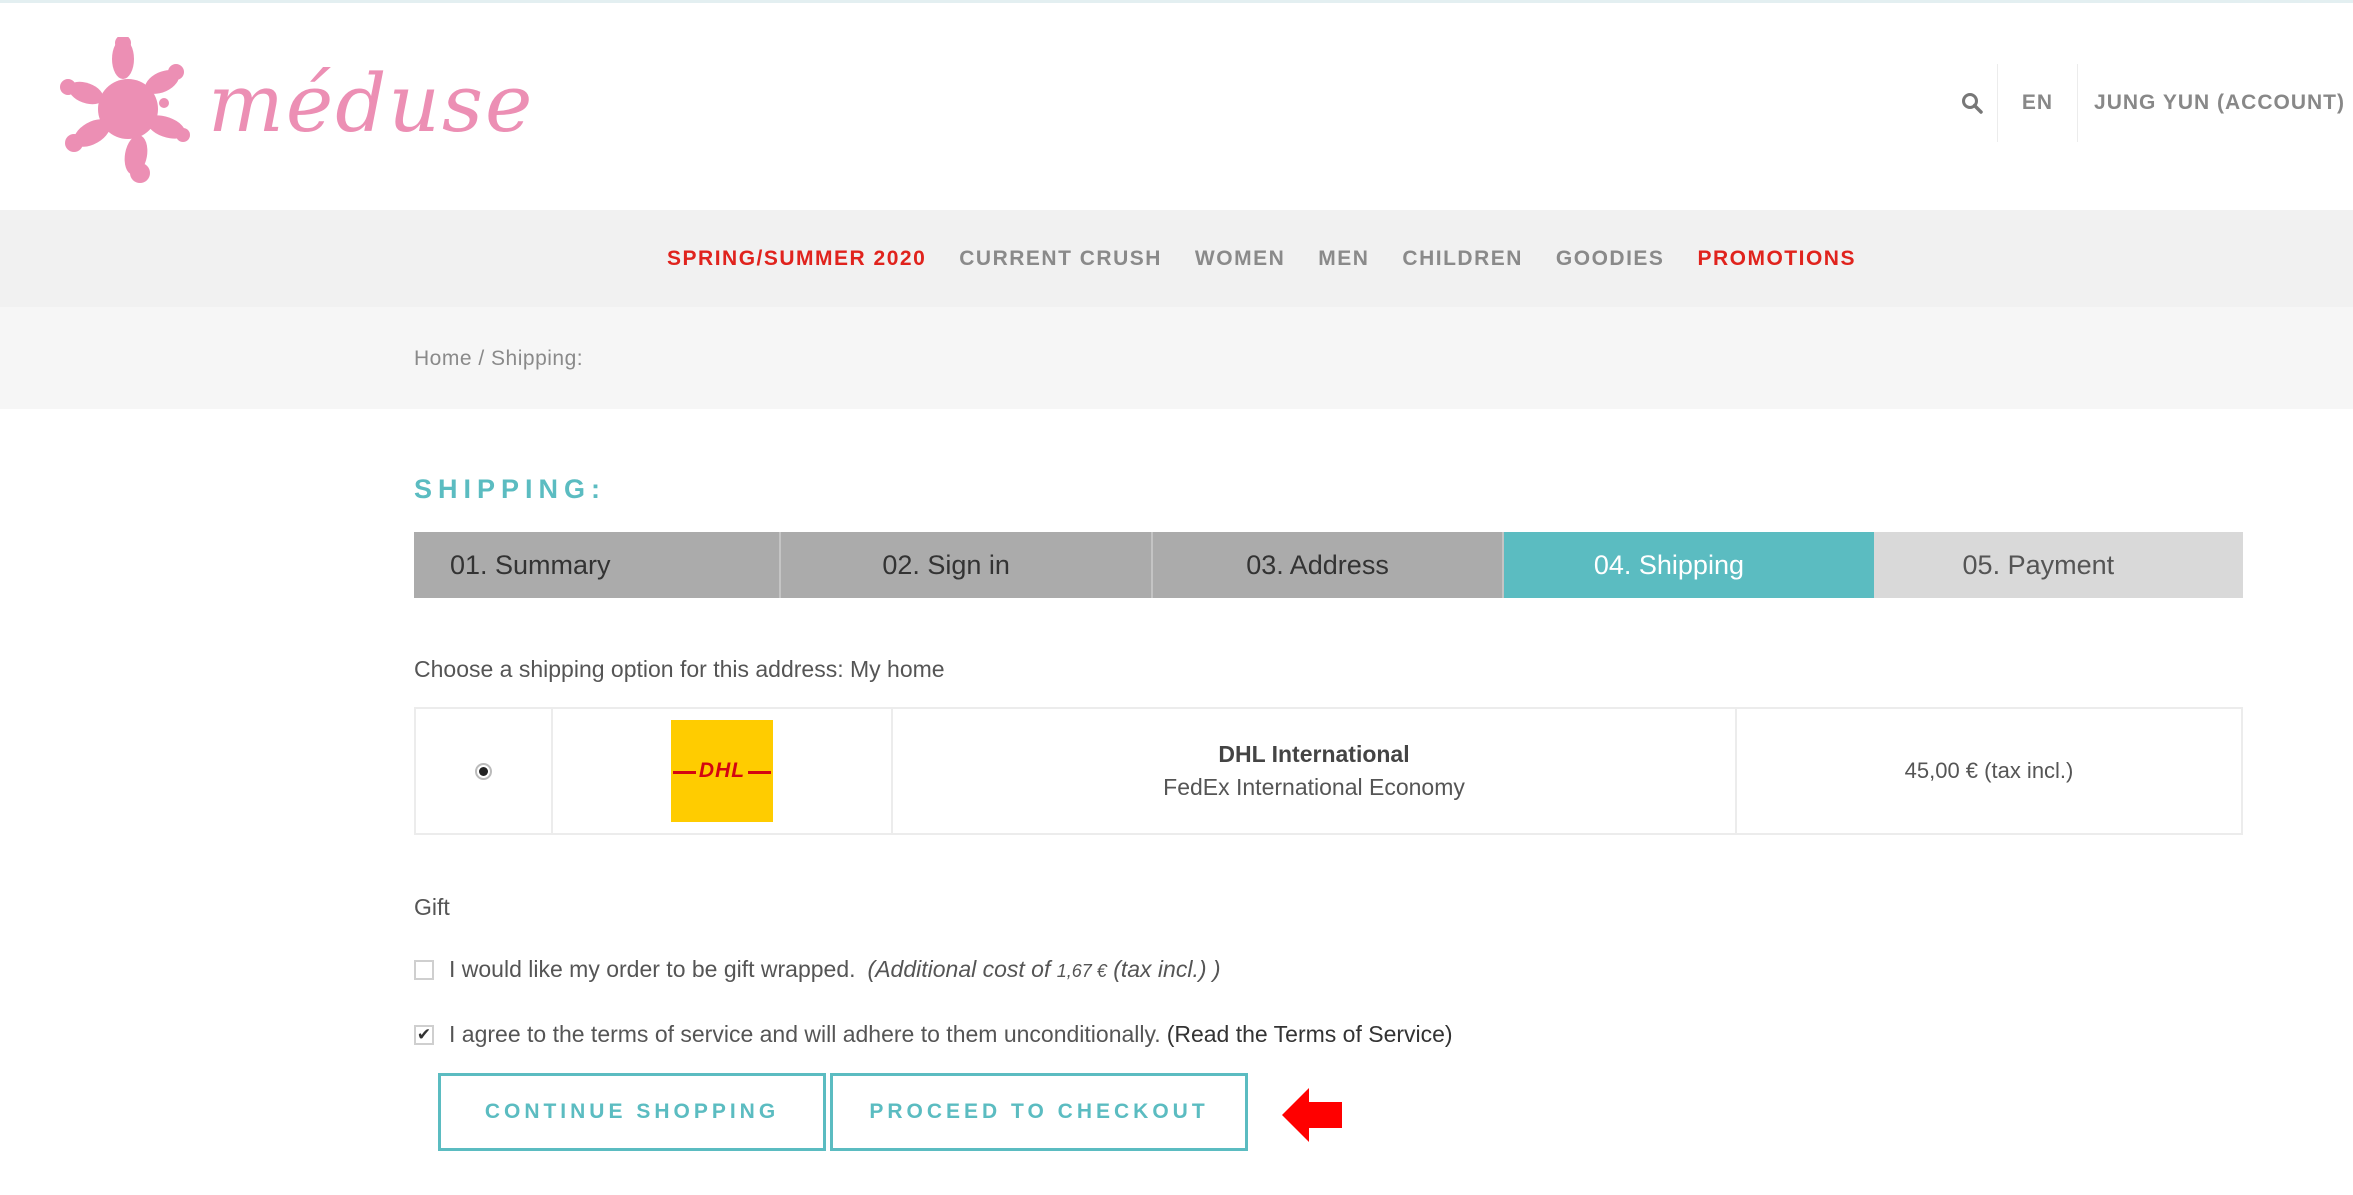  I want to click on shipping-option-radio, so click(483, 771).